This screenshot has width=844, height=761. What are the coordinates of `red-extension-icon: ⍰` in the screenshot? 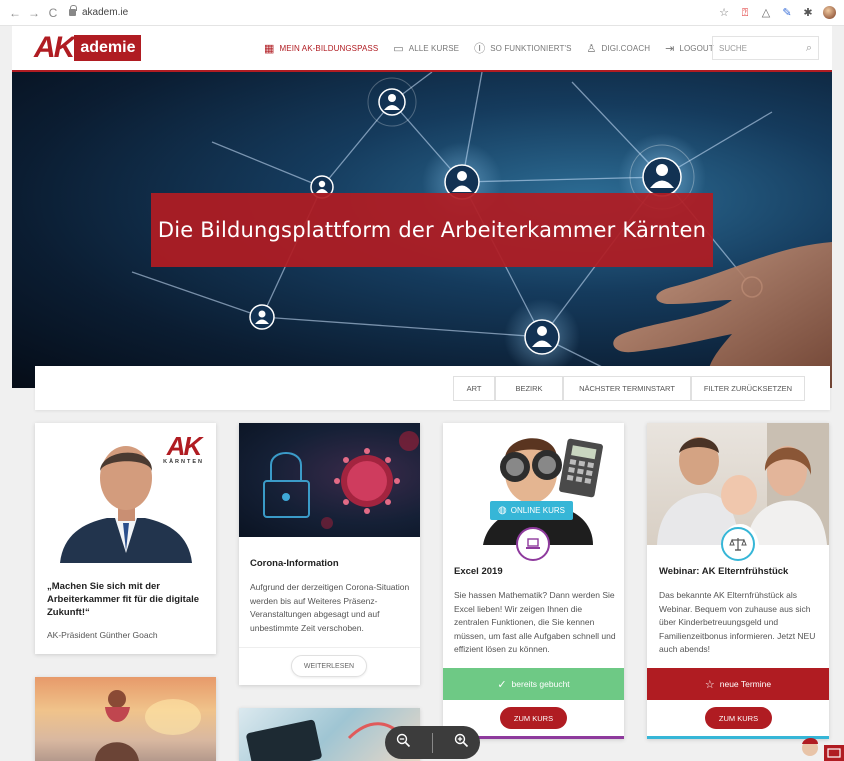 It's located at (745, 13).